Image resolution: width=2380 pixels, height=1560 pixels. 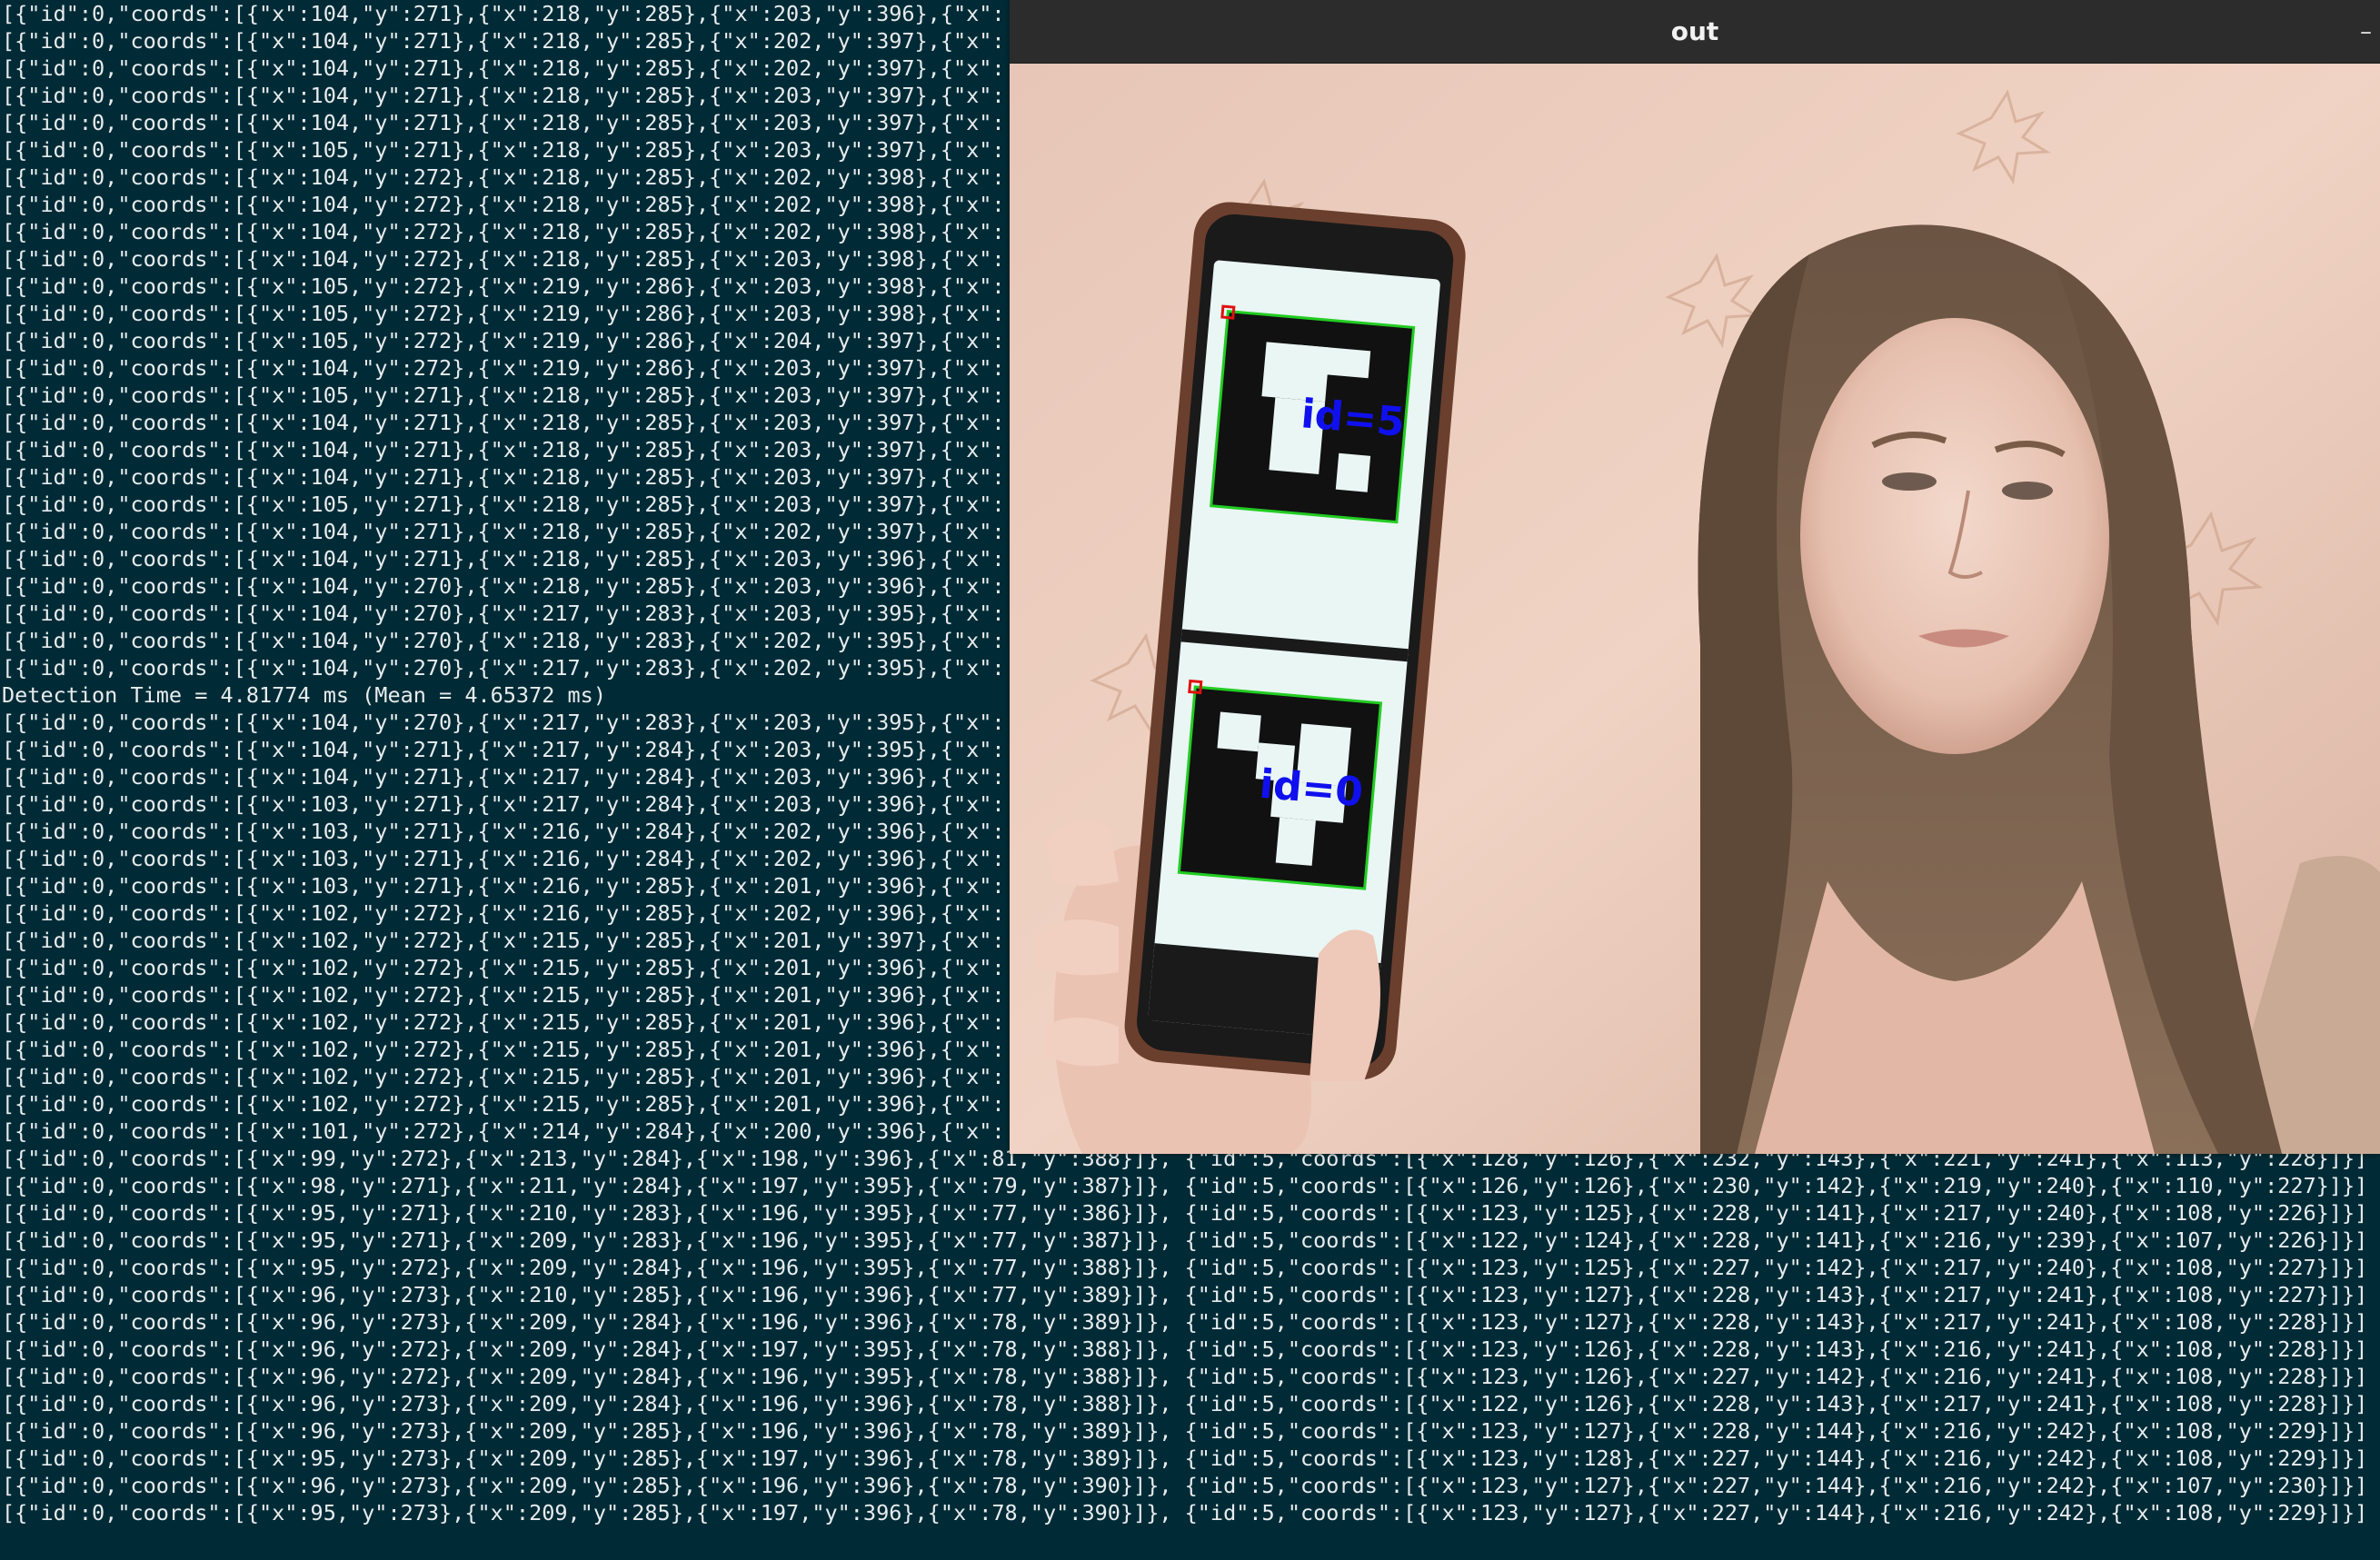 What do you see at coordinates (1311, 789) in the screenshot?
I see `marker-label-bottom: id=0` at bounding box center [1311, 789].